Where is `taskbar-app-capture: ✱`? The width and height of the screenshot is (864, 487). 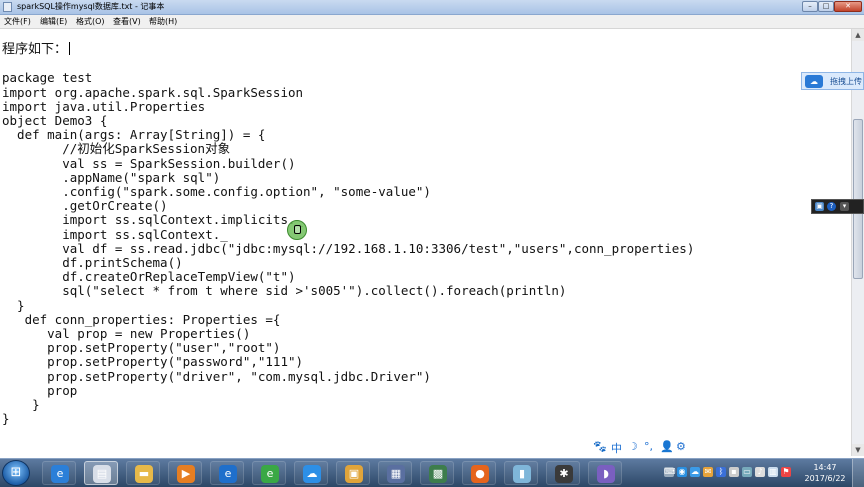
taskbar-app-capture: ✱ is located at coordinates (563, 473).